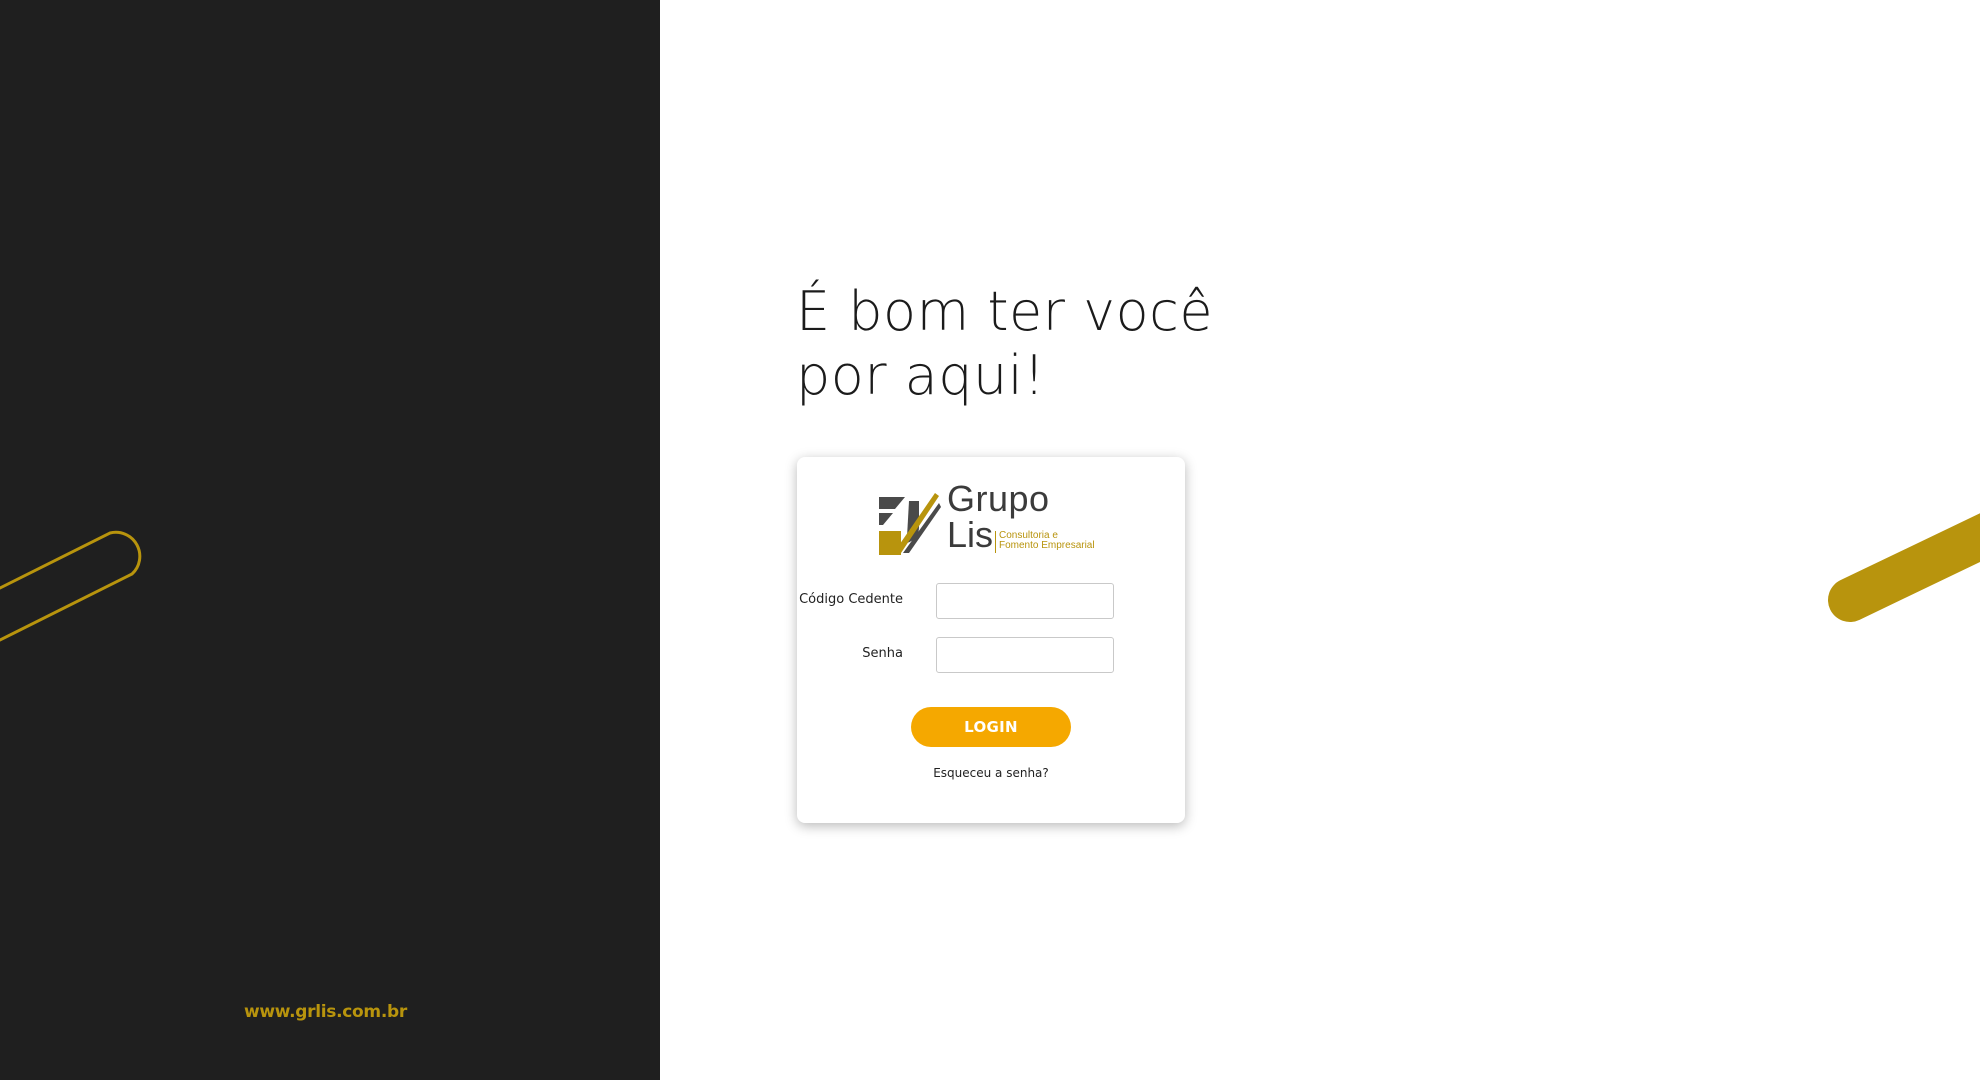  I want to click on senha-label: Senha, so click(882, 653).